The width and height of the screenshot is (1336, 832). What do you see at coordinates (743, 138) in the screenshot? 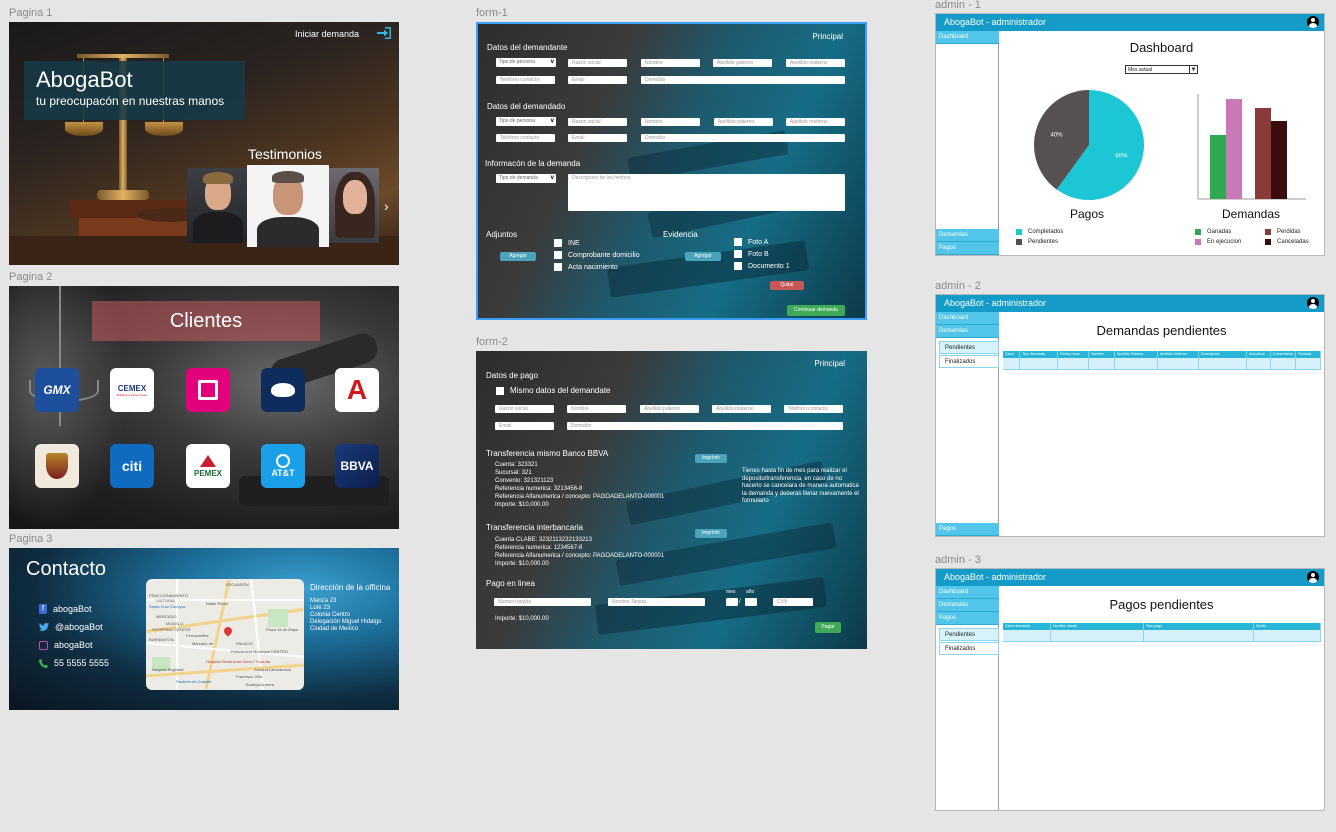
I see `domicilio-input-demandado: Domicilio` at bounding box center [743, 138].